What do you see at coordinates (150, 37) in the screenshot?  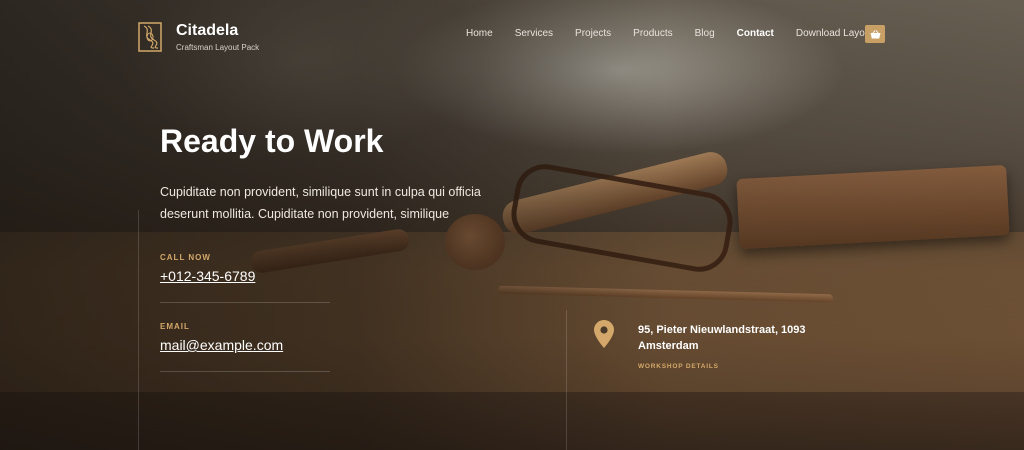 I see `wood-grain-logo-icon` at bounding box center [150, 37].